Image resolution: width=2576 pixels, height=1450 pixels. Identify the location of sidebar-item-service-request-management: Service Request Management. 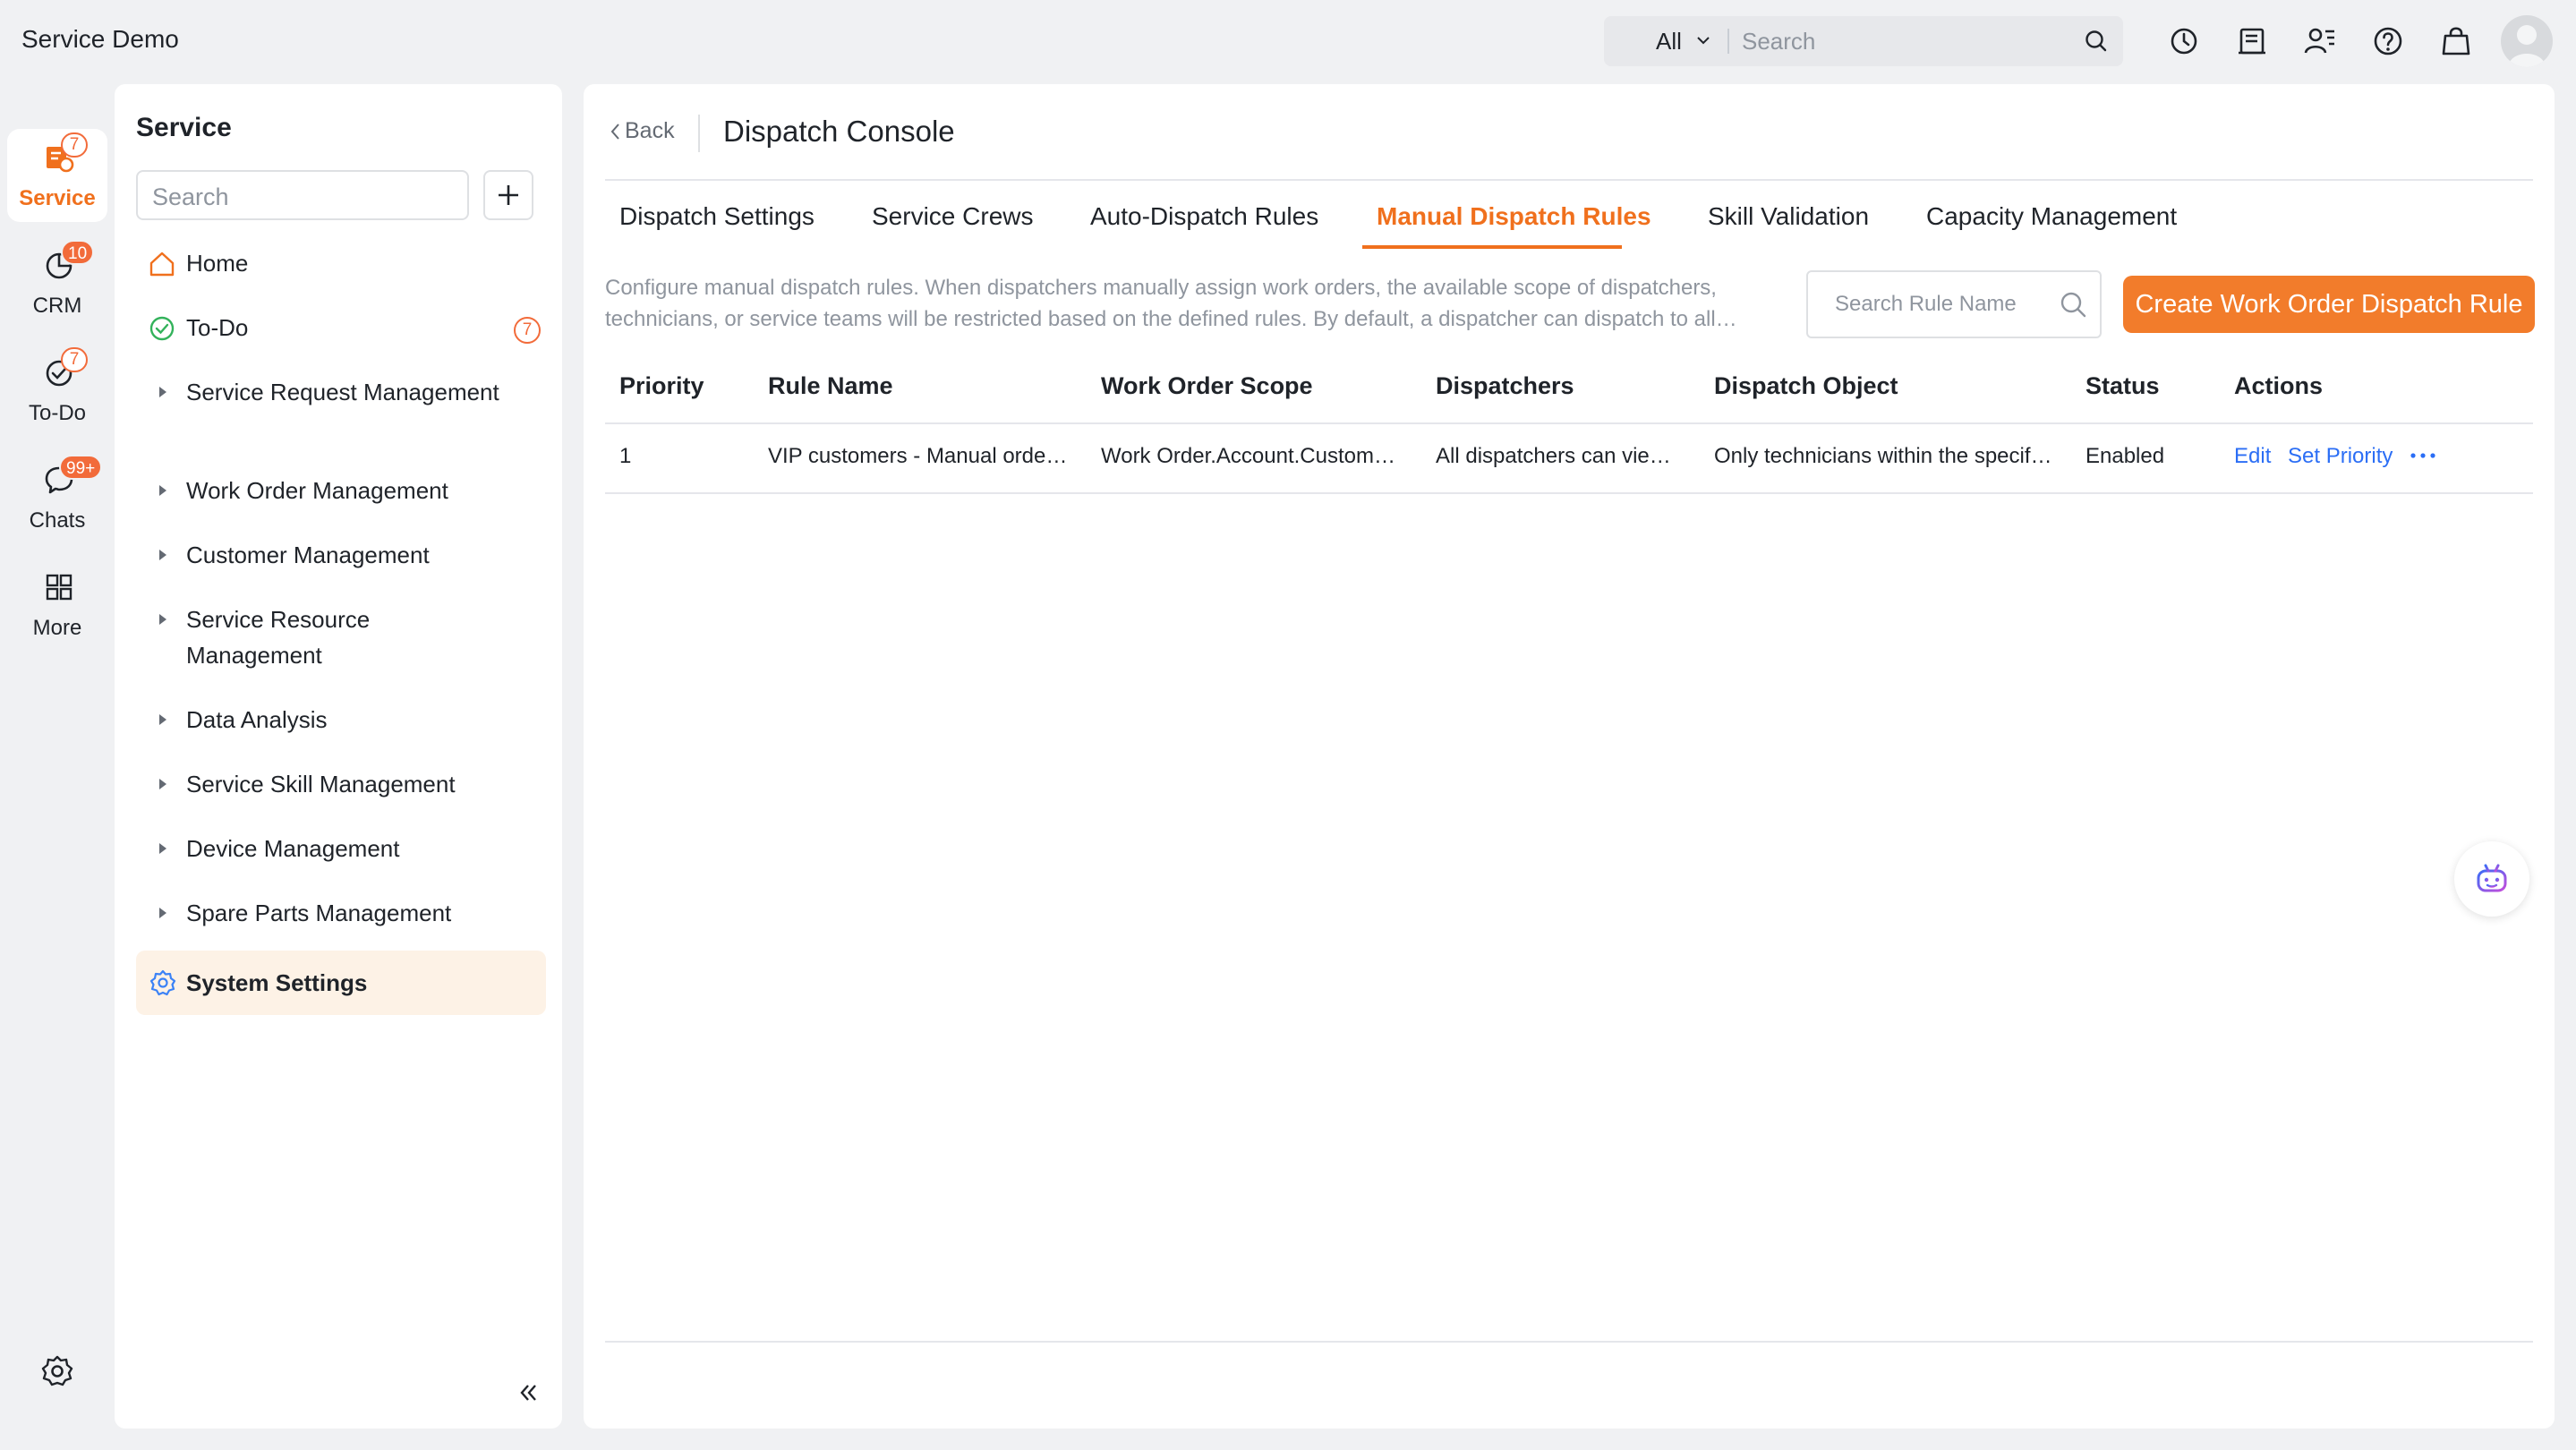
(341, 411).